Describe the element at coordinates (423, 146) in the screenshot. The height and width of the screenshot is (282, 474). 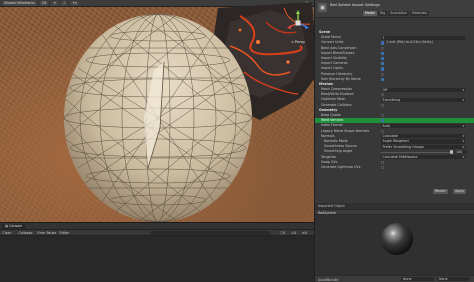
I see `setting-dropdown: Prefer Smoothing Groups` at that location.